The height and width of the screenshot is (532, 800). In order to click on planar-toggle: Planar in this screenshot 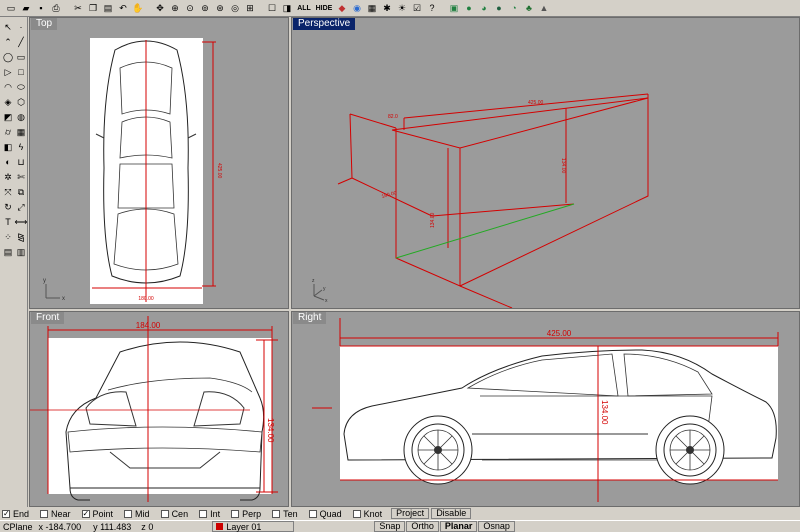, I will do `click(458, 526)`.